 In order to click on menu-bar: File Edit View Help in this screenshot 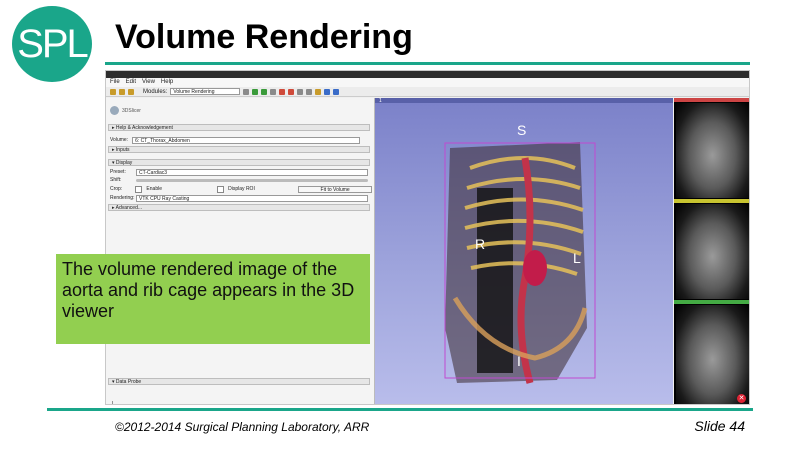, I will do `click(427, 82)`.